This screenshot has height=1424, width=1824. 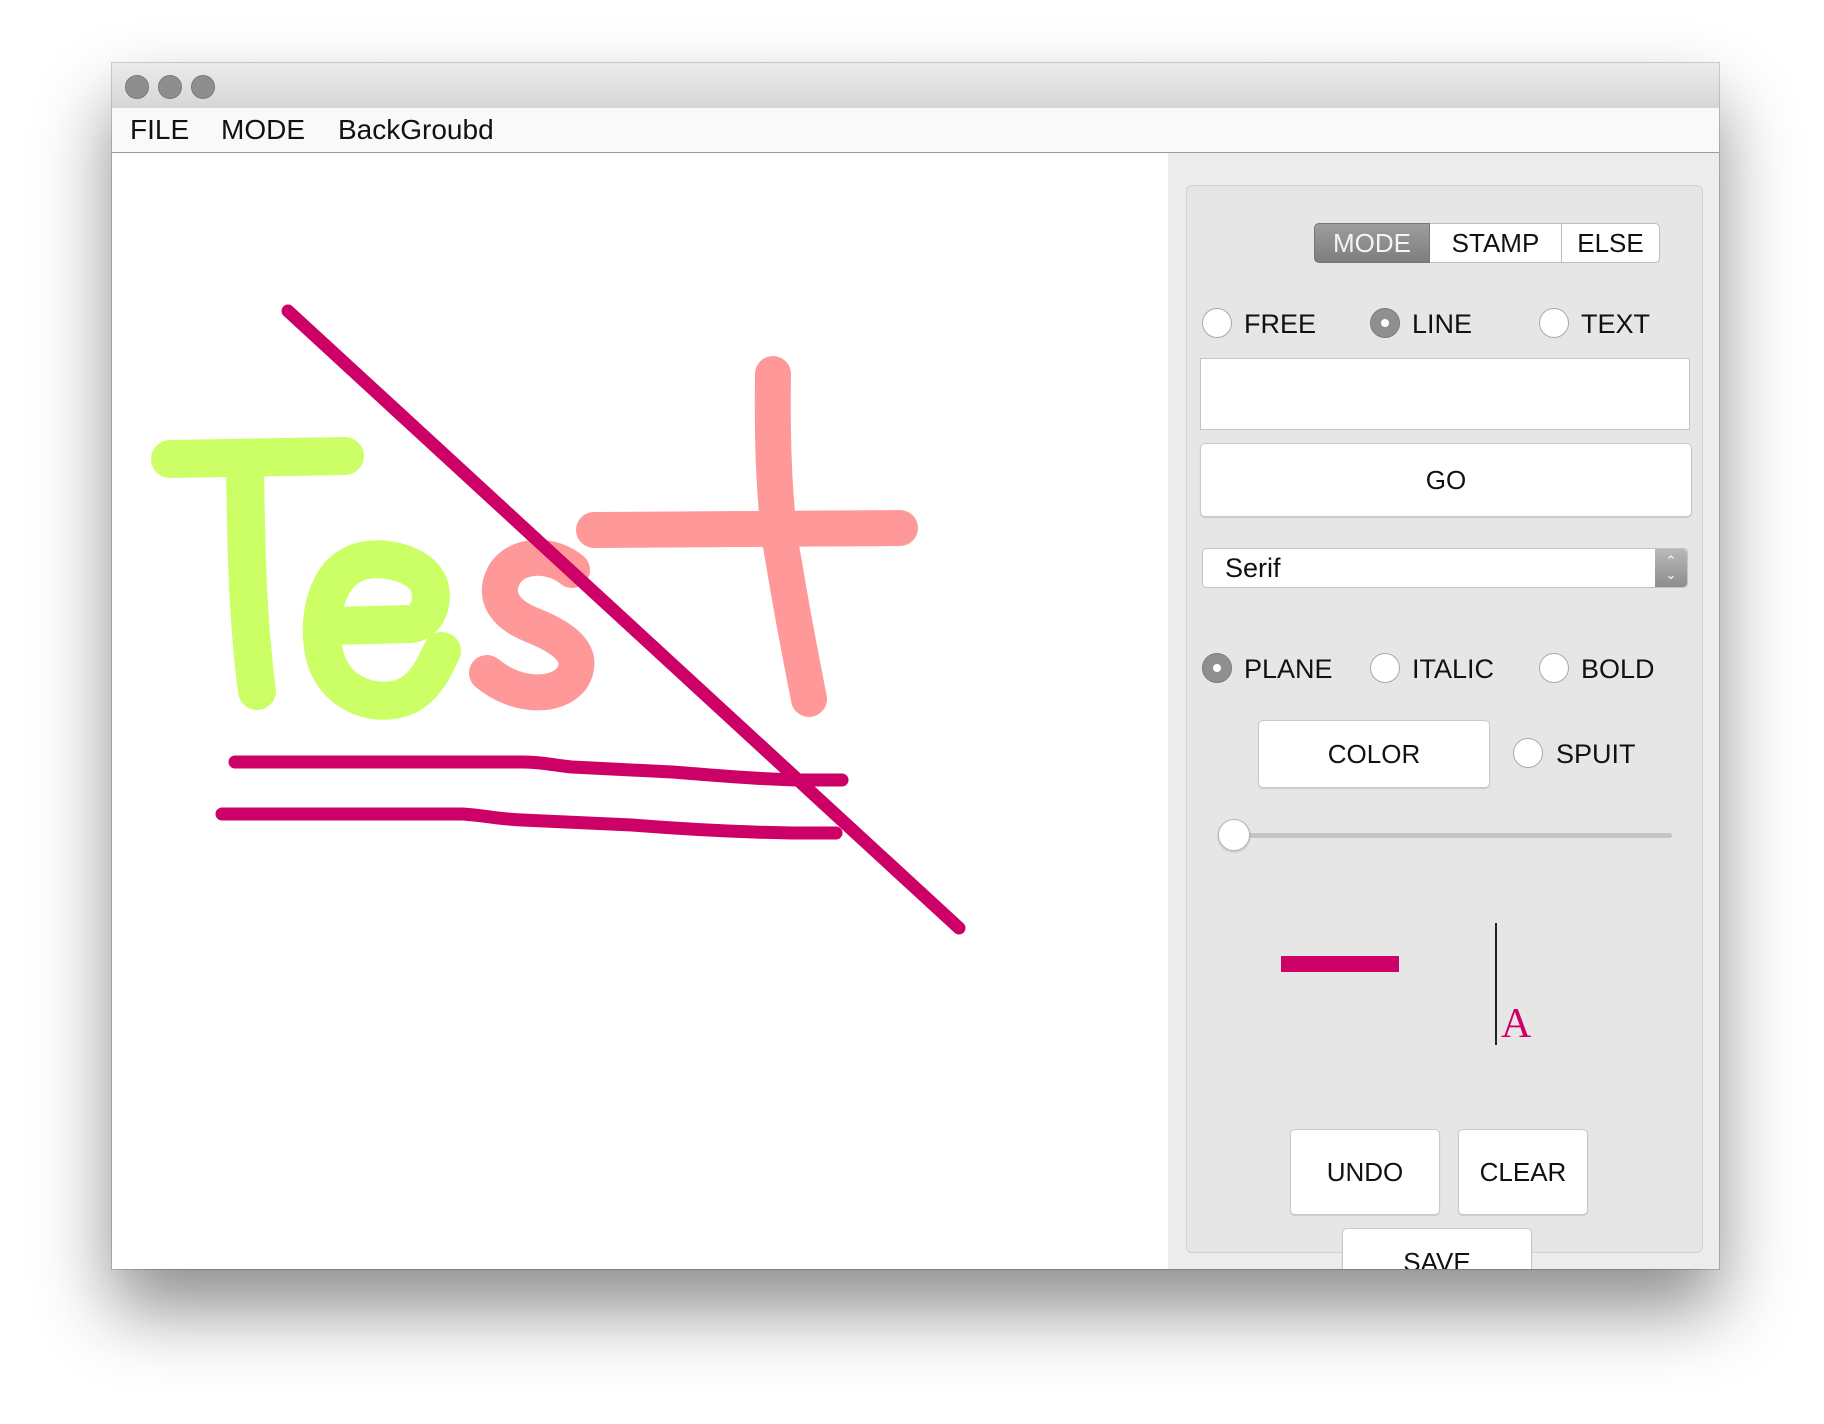 I want to click on radio-text, so click(x=1554, y=323).